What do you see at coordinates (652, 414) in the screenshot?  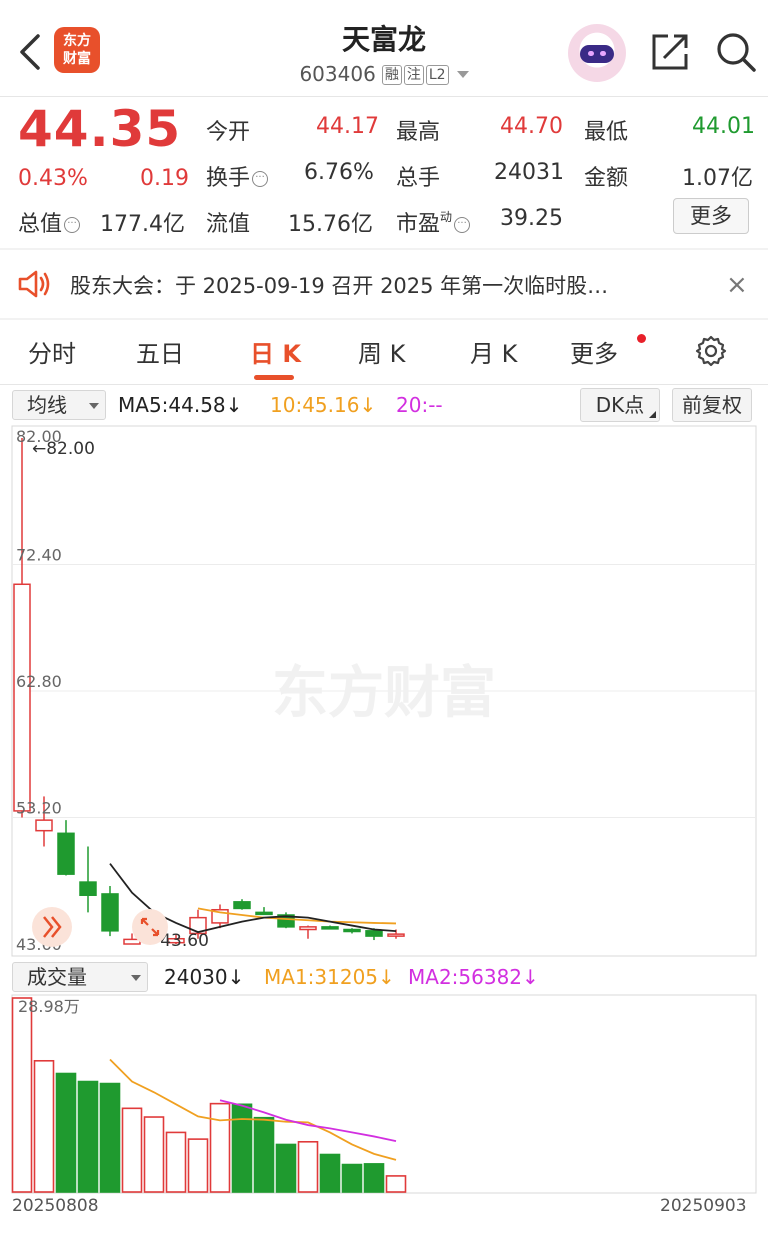 I see `corner-triangle-icon` at bounding box center [652, 414].